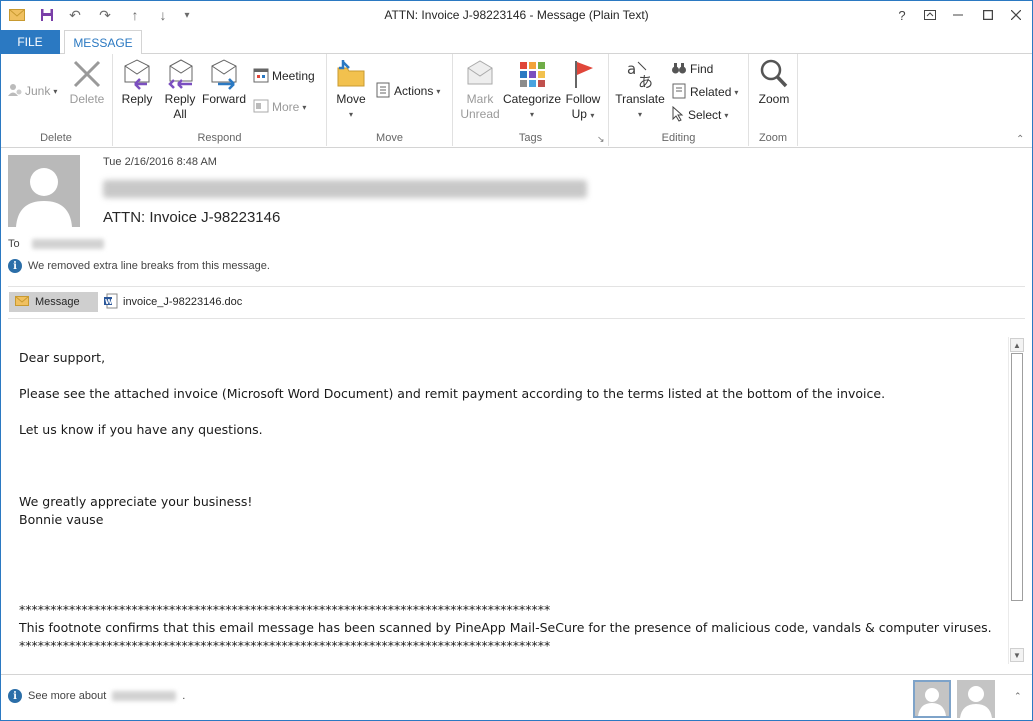  I want to click on recipient-redacted, so click(68, 244).